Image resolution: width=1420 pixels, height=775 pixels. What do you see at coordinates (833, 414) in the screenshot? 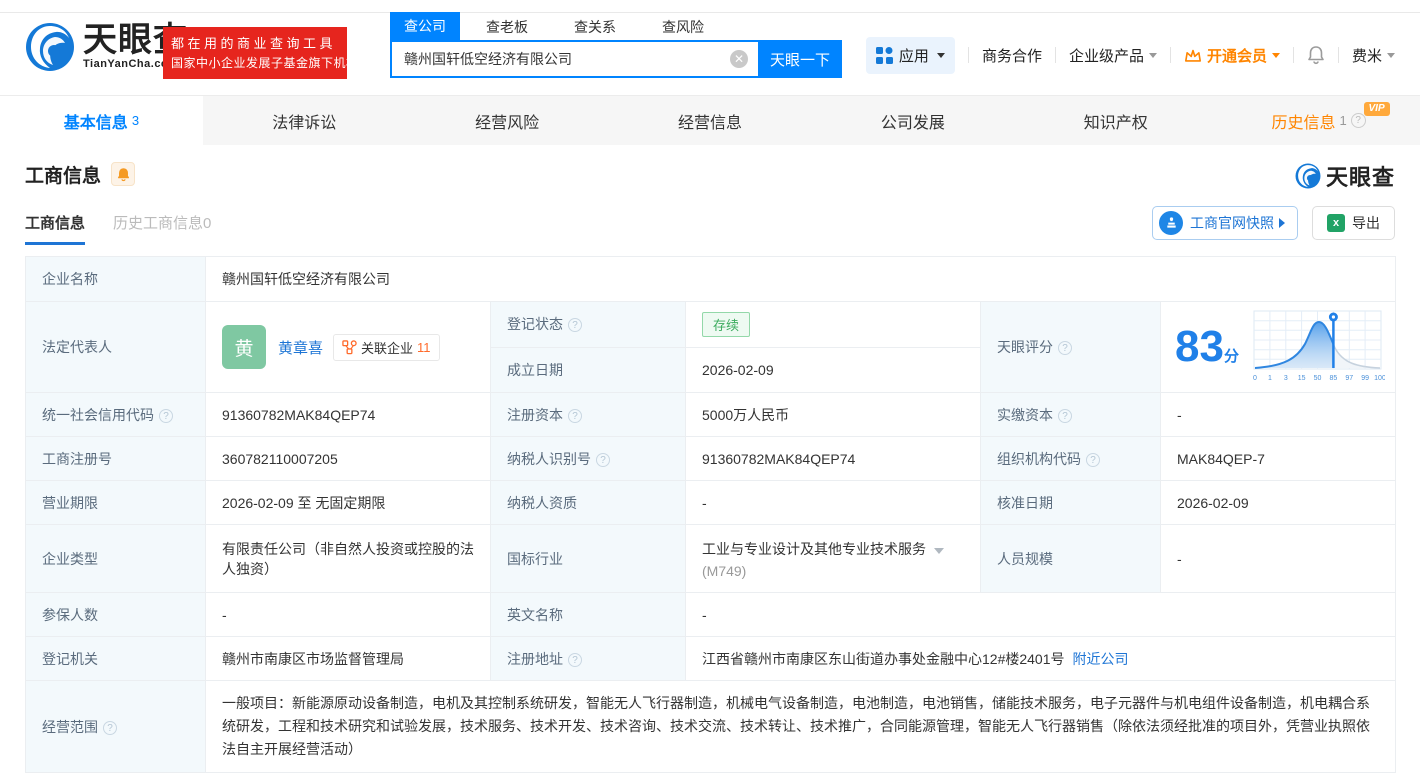
I see `reg-capital-value: 5000万人民币` at bounding box center [833, 414].